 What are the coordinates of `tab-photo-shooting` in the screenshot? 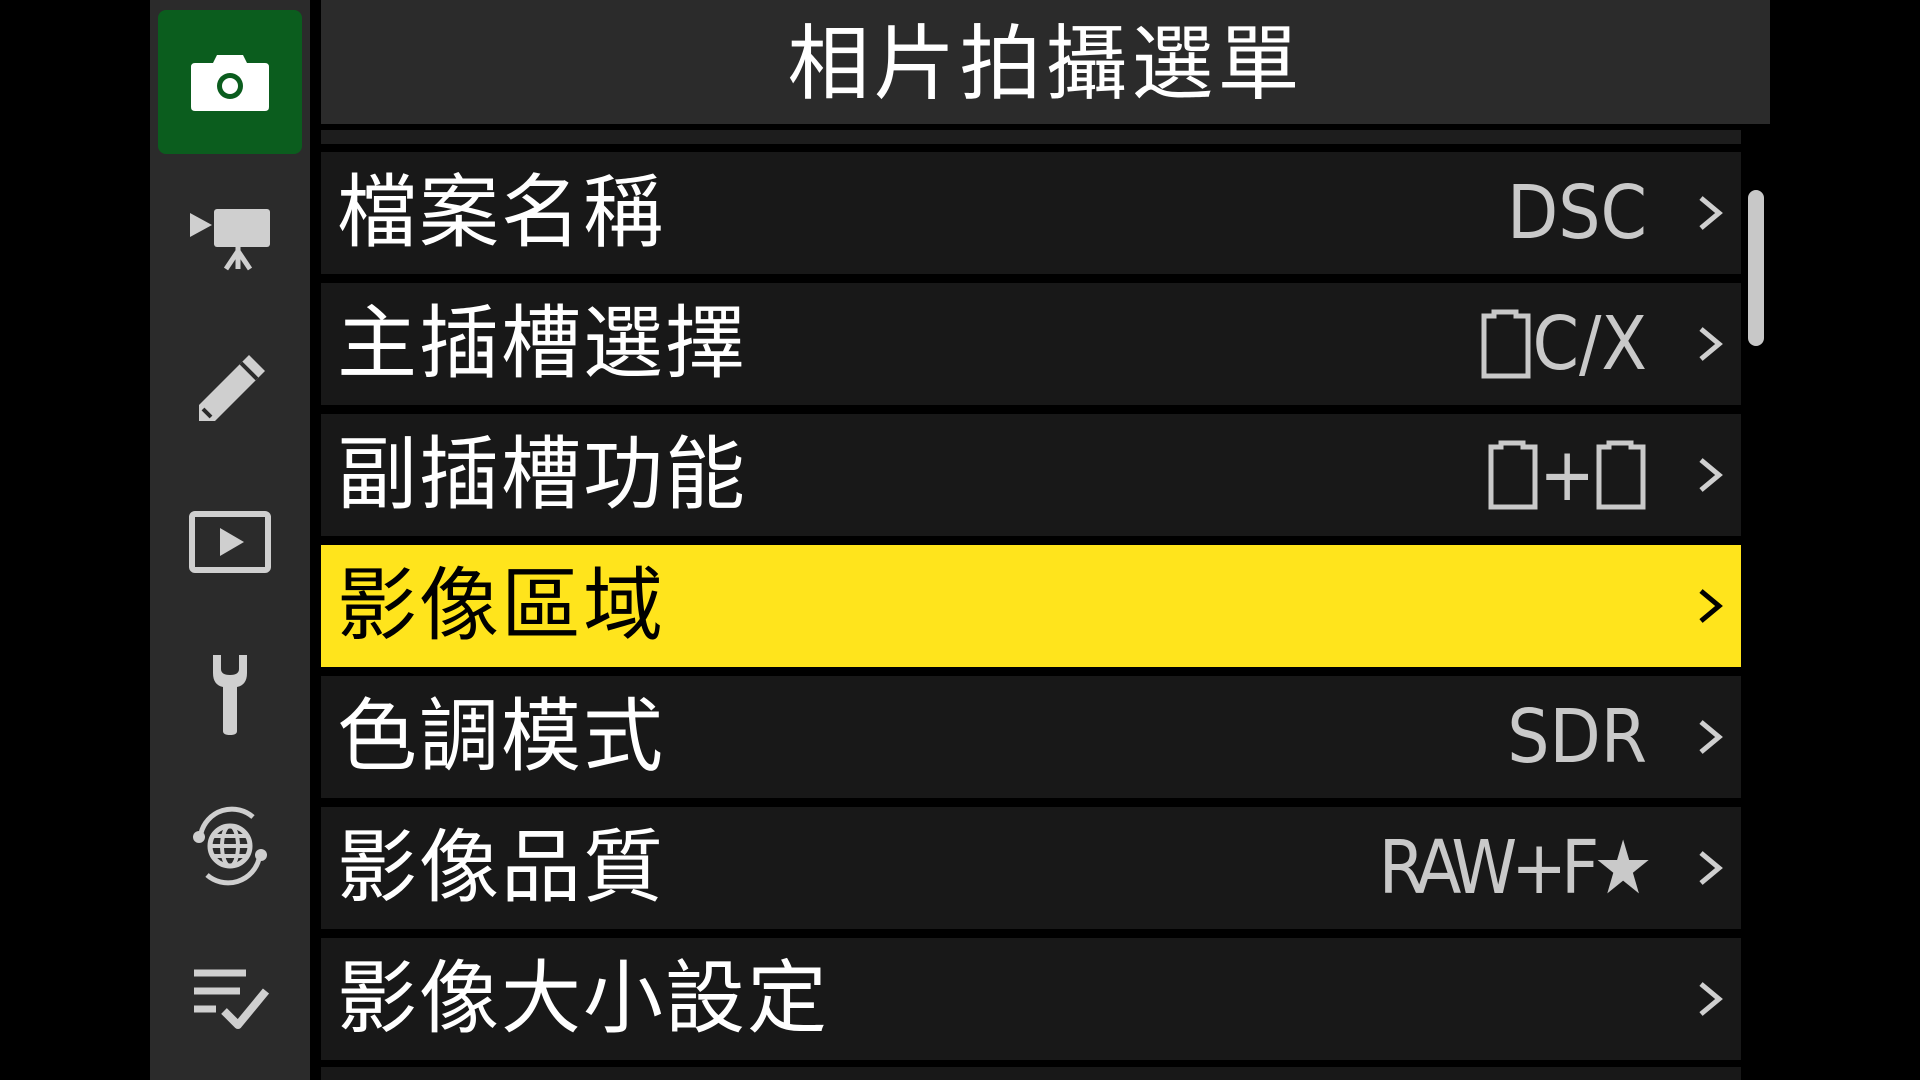 It's located at (230, 82).